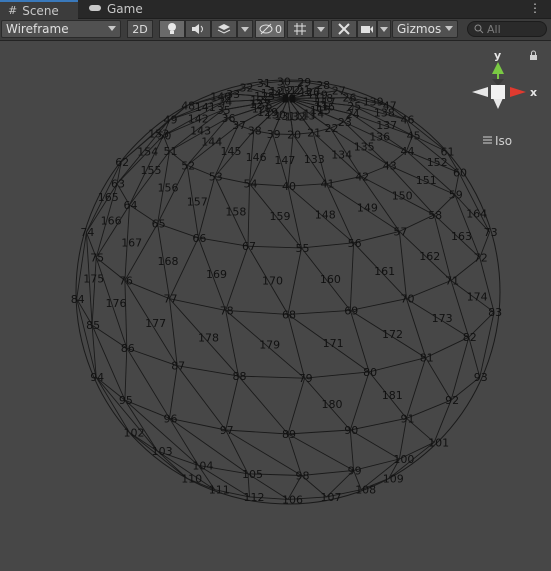  What do you see at coordinates (402, 196) in the screenshot?
I see `vertex-label: 150` at bounding box center [402, 196].